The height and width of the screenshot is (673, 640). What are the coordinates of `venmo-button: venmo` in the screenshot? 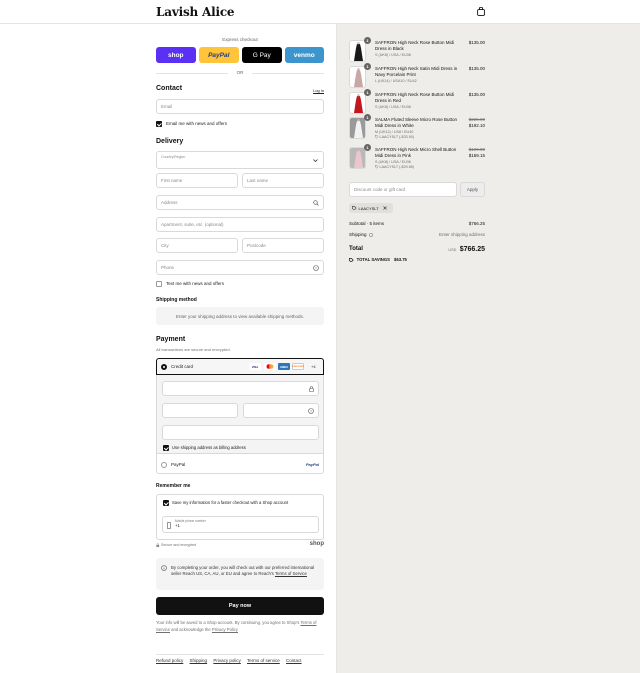 It's located at (304, 55).